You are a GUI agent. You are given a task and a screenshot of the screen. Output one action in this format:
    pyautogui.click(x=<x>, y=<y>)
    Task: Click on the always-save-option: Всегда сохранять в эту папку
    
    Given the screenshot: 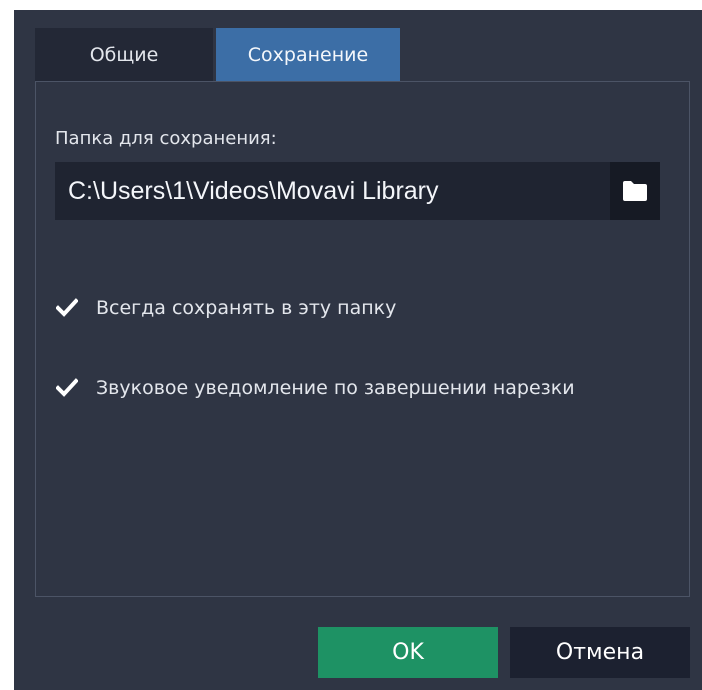 What is the action you would take?
    pyautogui.click(x=225, y=308)
    